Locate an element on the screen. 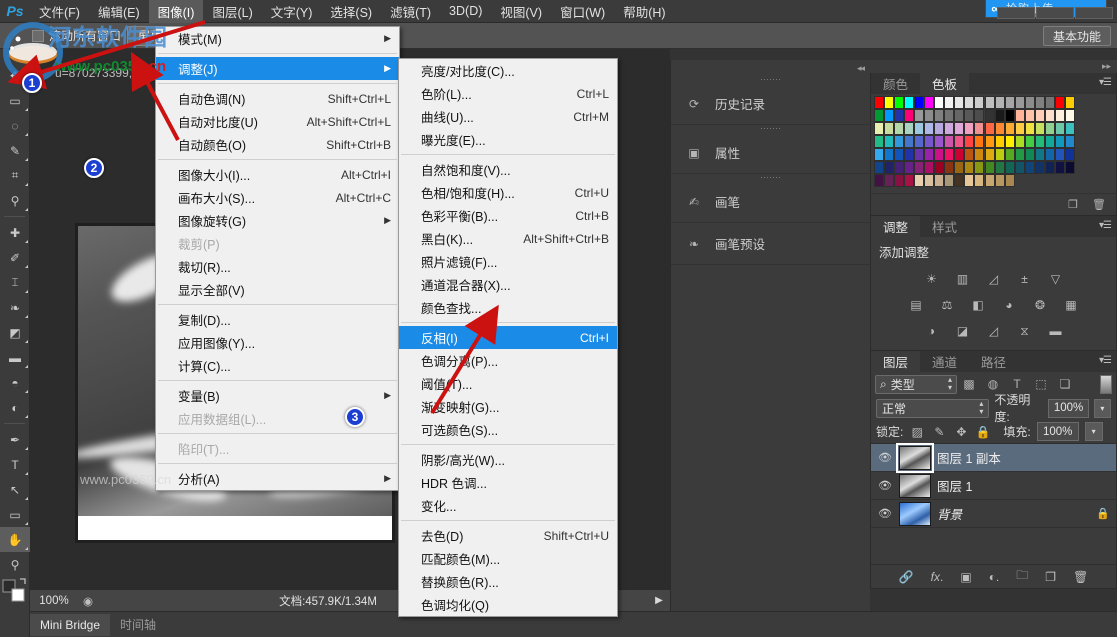 This screenshot has height=637, width=1117. panel-stub-history: ⟳ 历史记录 is located at coordinates (770, 104).